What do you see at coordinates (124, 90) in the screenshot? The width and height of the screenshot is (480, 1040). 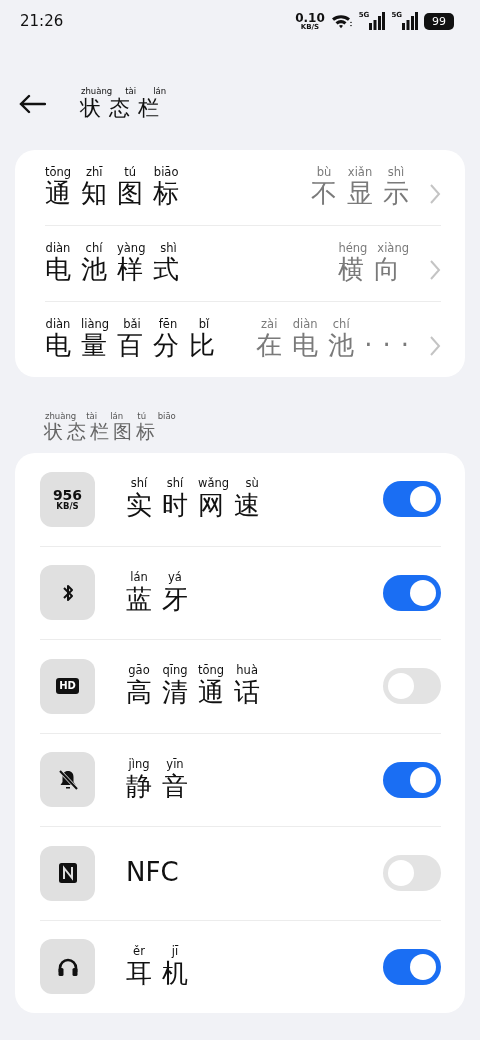 I see `pinyin-annotation: zhuàng tài lán` at bounding box center [124, 90].